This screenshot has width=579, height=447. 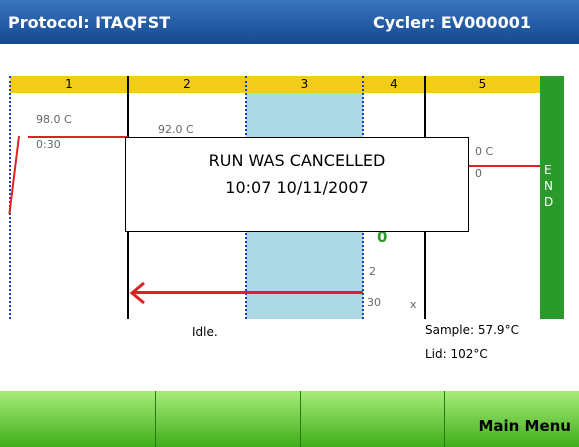 What do you see at coordinates (297, 160) in the screenshot?
I see `dialog-message: RUN WAS CANCELLED` at bounding box center [297, 160].